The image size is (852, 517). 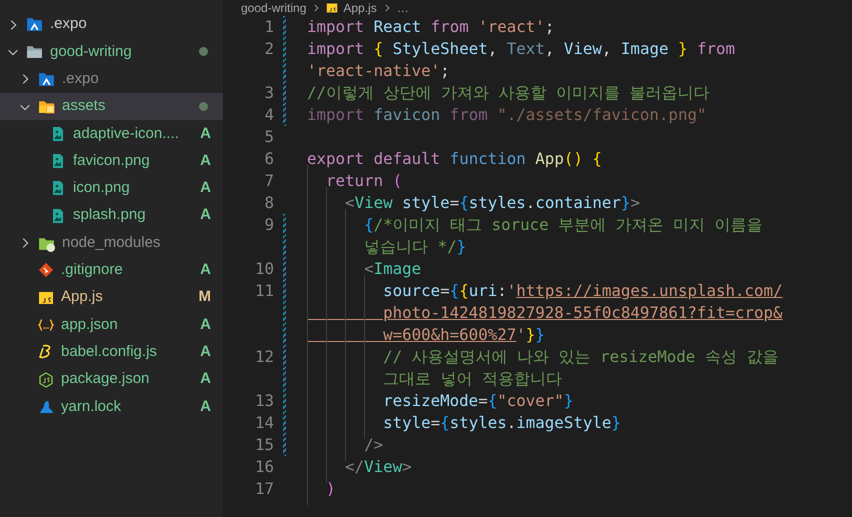 I want to click on file-name: App.js, so click(x=82, y=297).